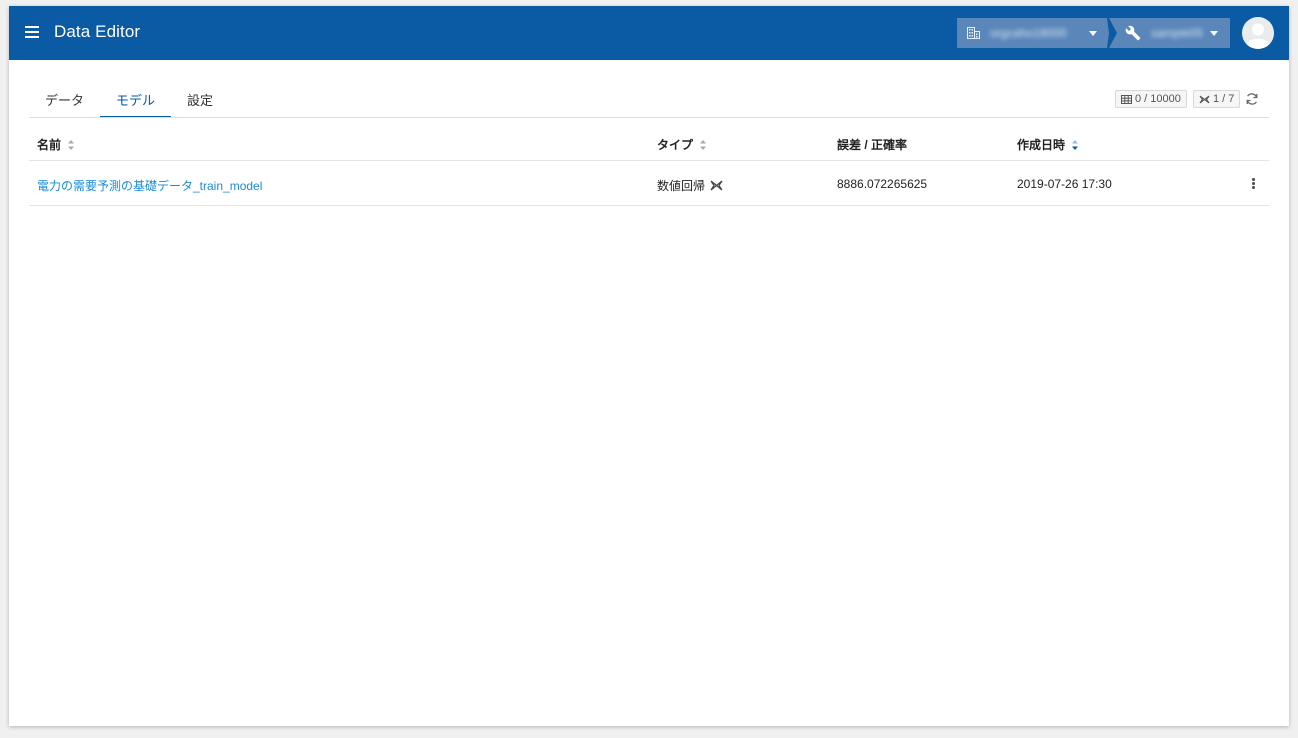 This screenshot has height=738, width=1298. I want to click on tab-settings: 設定, so click(200, 99).